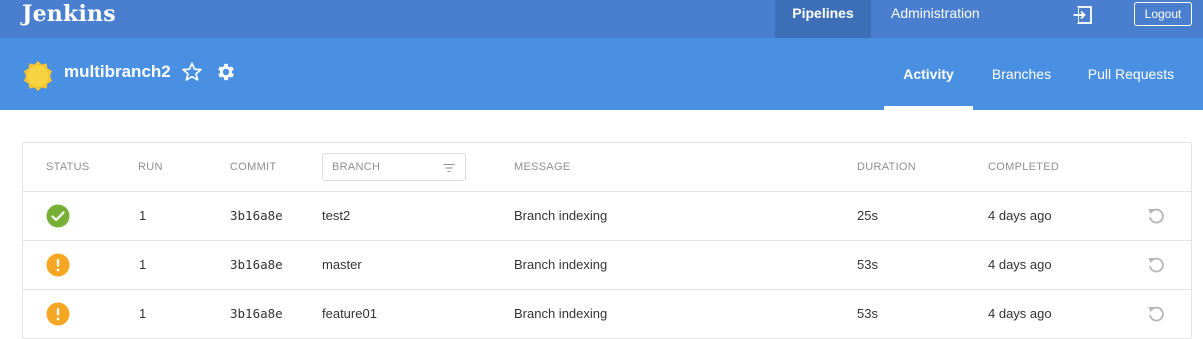 This screenshot has width=1203, height=339. I want to click on branch-name: feature01, so click(349, 313).